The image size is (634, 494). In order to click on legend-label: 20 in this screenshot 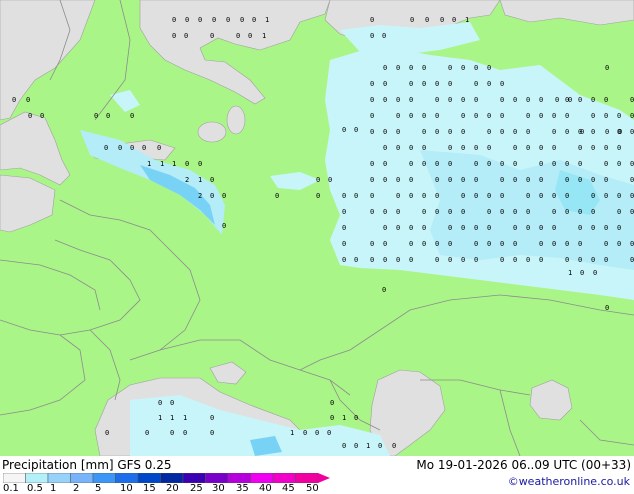, I will do `click(172, 488)`.